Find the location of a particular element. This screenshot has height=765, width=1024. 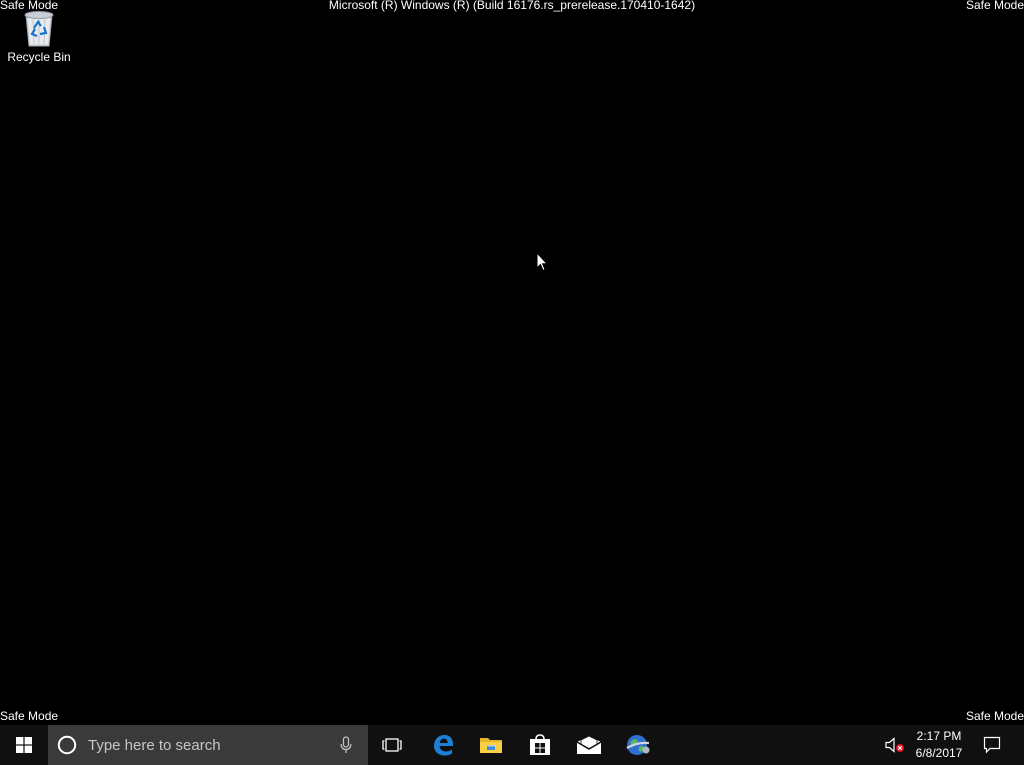

task-view-button is located at coordinates (392, 745).